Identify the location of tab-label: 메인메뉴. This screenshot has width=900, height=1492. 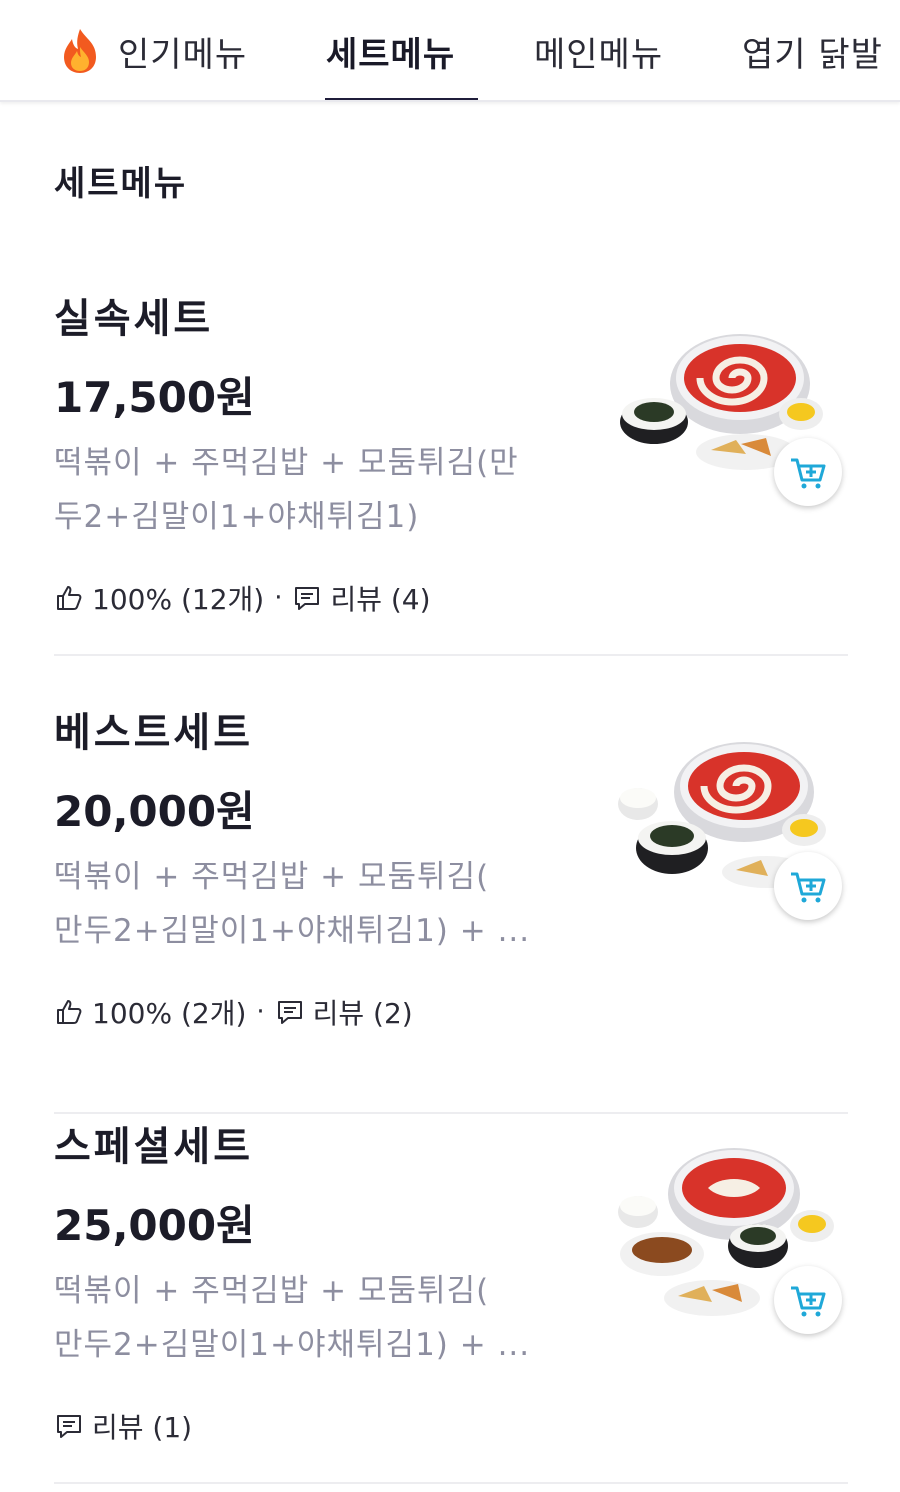
(599, 54).